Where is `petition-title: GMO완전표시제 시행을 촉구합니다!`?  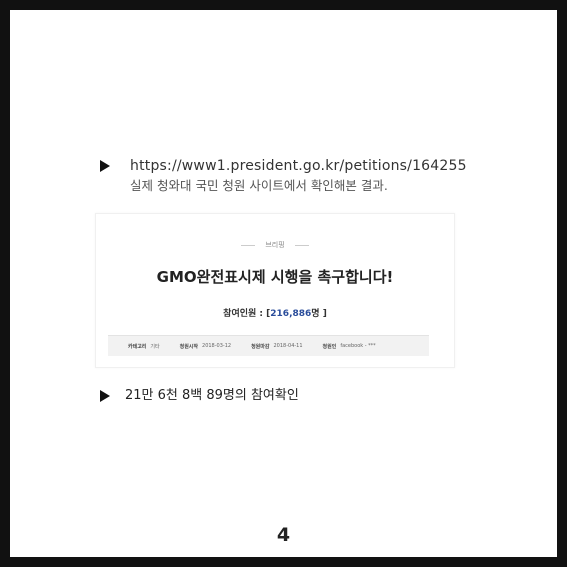 petition-title: GMO완전표시제 시행을 촉구합니다! is located at coordinates (275, 277).